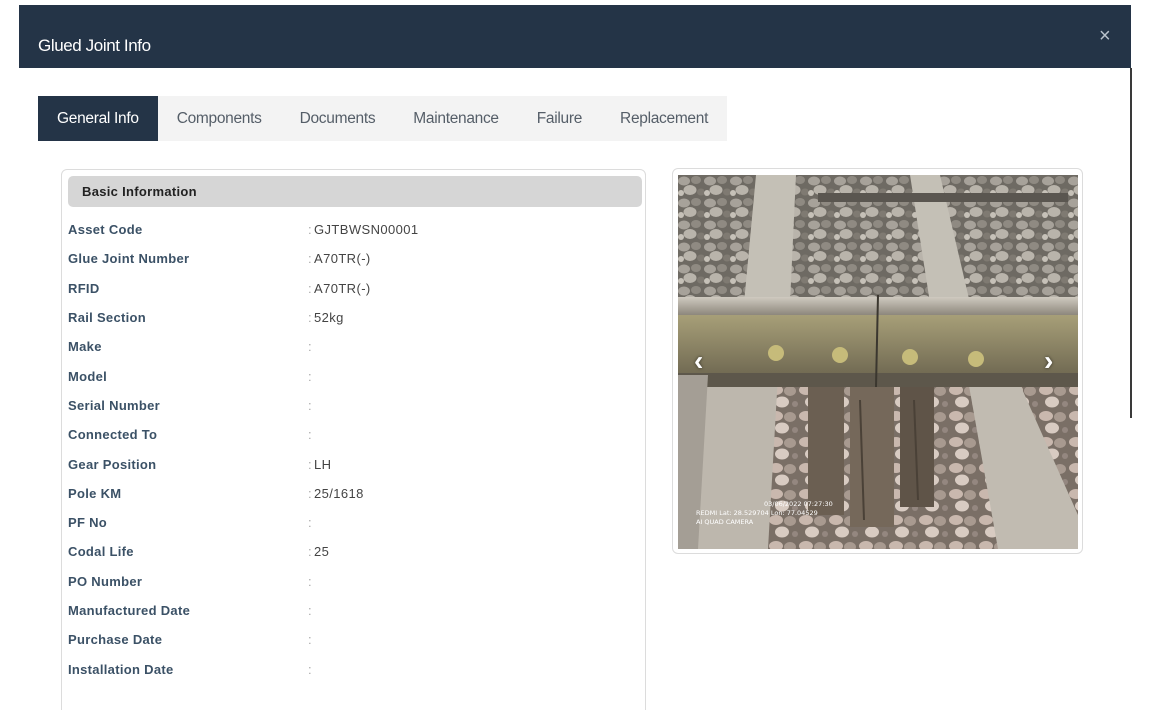  What do you see at coordinates (114, 405) in the screenshot?
I see `info-label: Serial Number` at bounding box center [114, 405].